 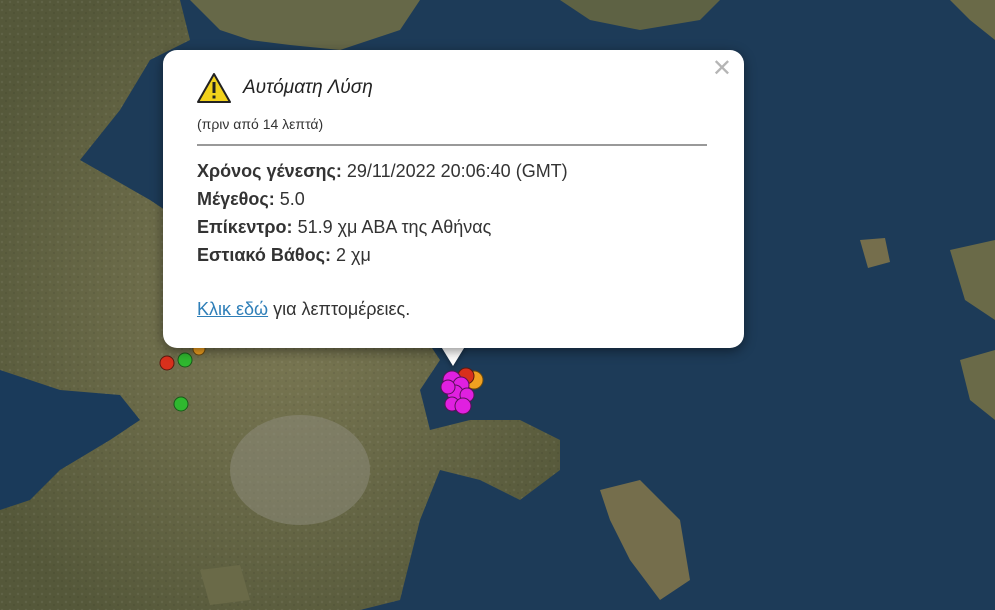 What do you see at coordinates (457, 171) in the screenshot?
I see `origin-time-value: 29/11/2022 20:06:40 (GMT)` at bounding box center [457, 171].